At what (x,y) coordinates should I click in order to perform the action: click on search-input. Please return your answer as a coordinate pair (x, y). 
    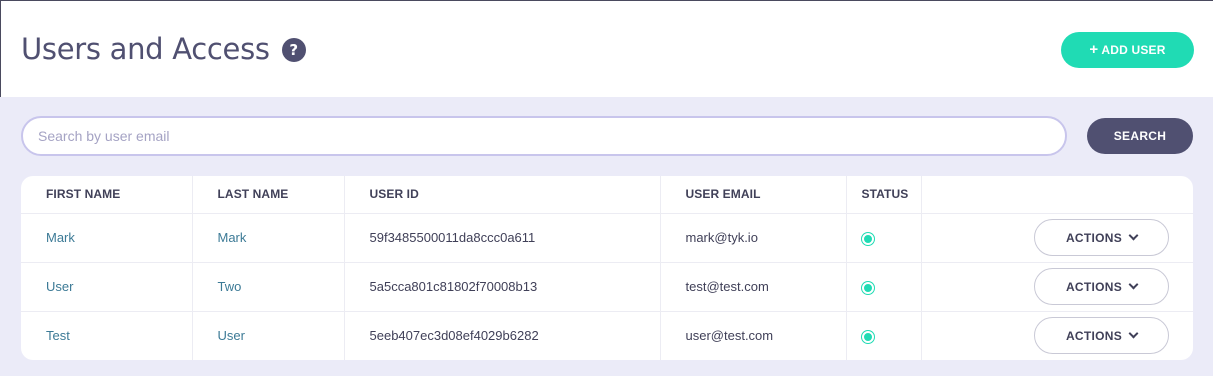
    Looking at the image, I should click on (544, 136).